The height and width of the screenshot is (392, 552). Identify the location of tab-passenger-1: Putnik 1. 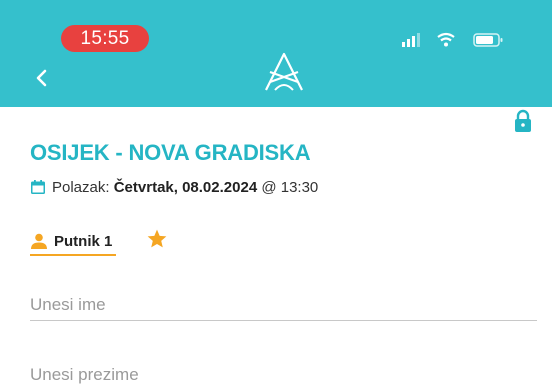
(73, 242).